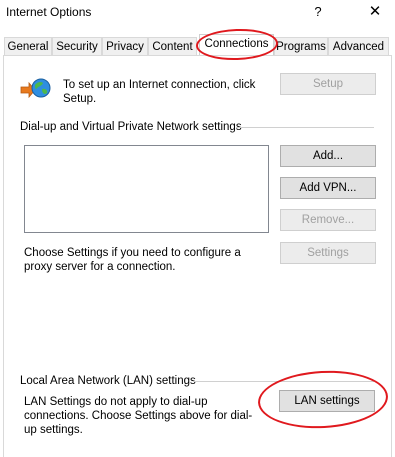  Describe the element at coordinates (301, 46) in the screenshot. I see `tab-programs: Programs` at that location.